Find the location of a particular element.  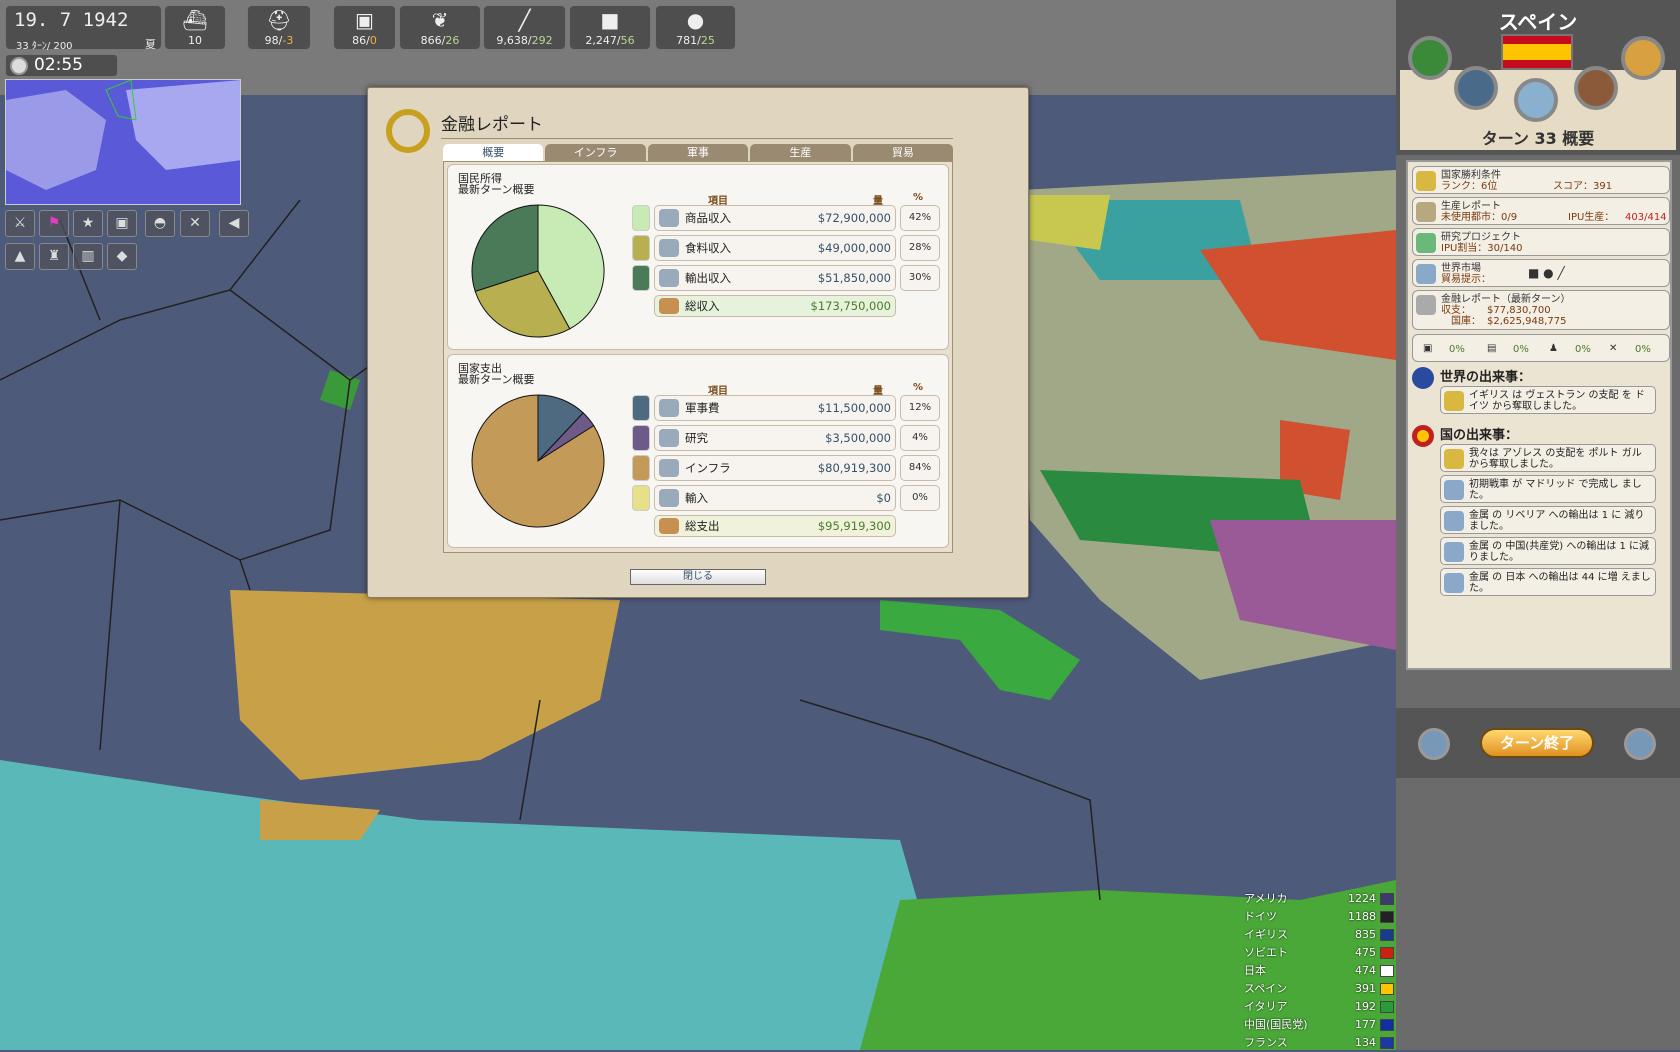

resource-goods: ▣ 86/0 is located at coordinates (364, 27).